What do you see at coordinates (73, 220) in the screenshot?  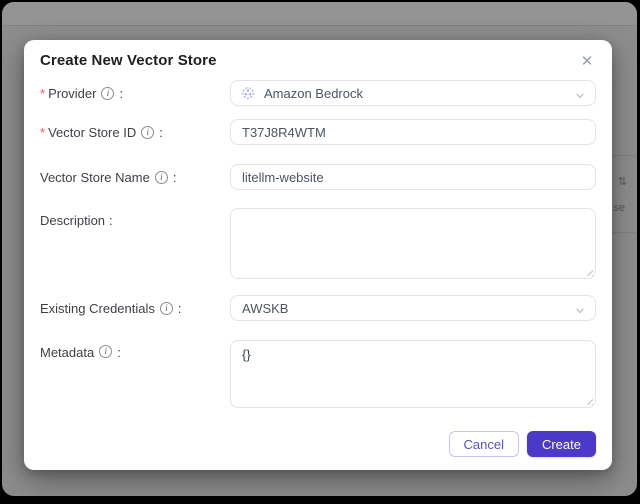 I see `description-label-text: Description` at bounding box center [73, 220].